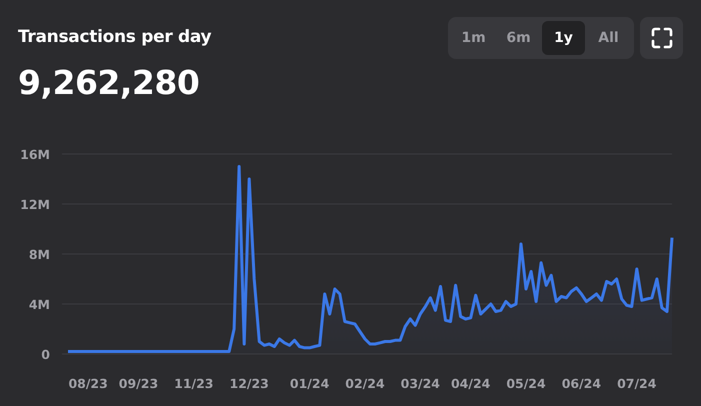 Image resolution: width=701 pixels, height=406 pixels. I want to click on x-axis-label: 01/24, so click(310, 383).